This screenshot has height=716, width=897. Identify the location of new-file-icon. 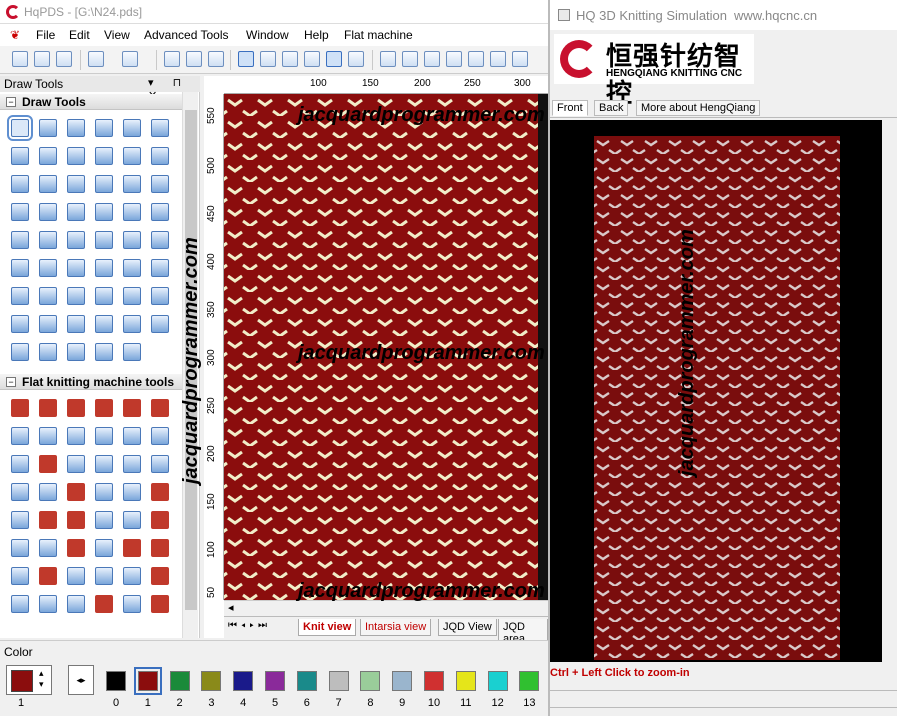
(20, 59).